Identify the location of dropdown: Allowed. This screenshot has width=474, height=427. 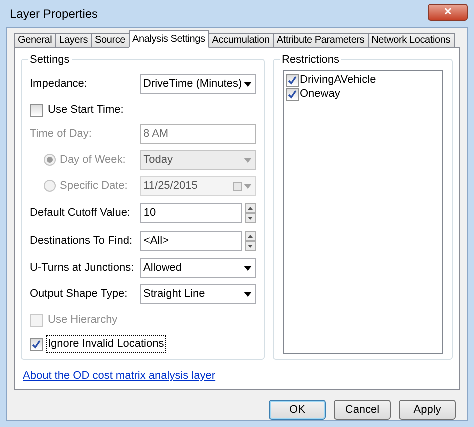
(198, 268).